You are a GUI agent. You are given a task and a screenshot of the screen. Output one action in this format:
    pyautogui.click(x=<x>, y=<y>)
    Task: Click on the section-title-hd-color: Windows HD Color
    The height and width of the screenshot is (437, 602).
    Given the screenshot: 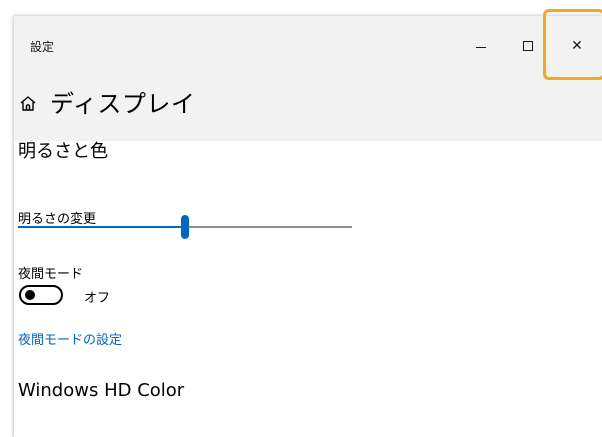 What is the action you would take?
    pyautogui.click(x=101, y=390)
    